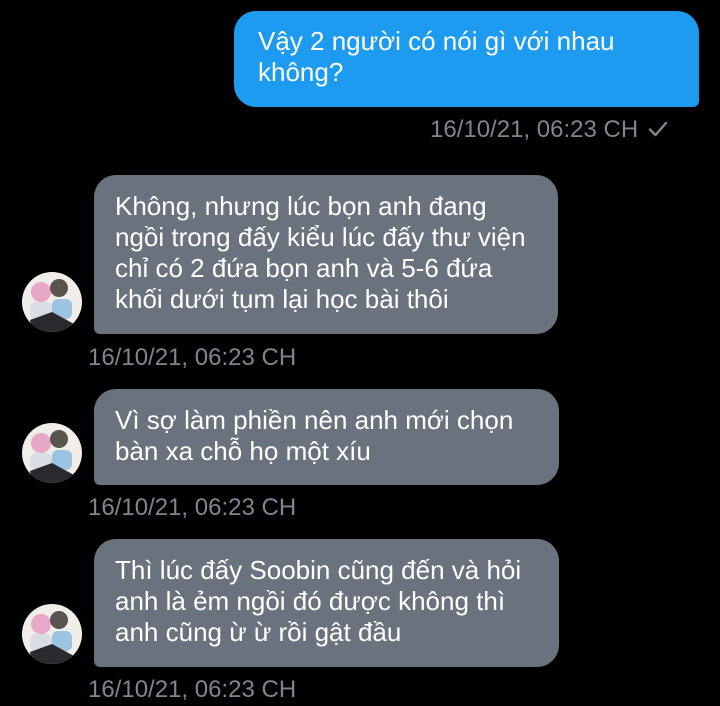 This screenshot has height=706, width=720. Describe the element at coordinates (436, 41) in the screenshot. I see `message-text-line: Vậy 2 người có nói gì với nhau` at that location.